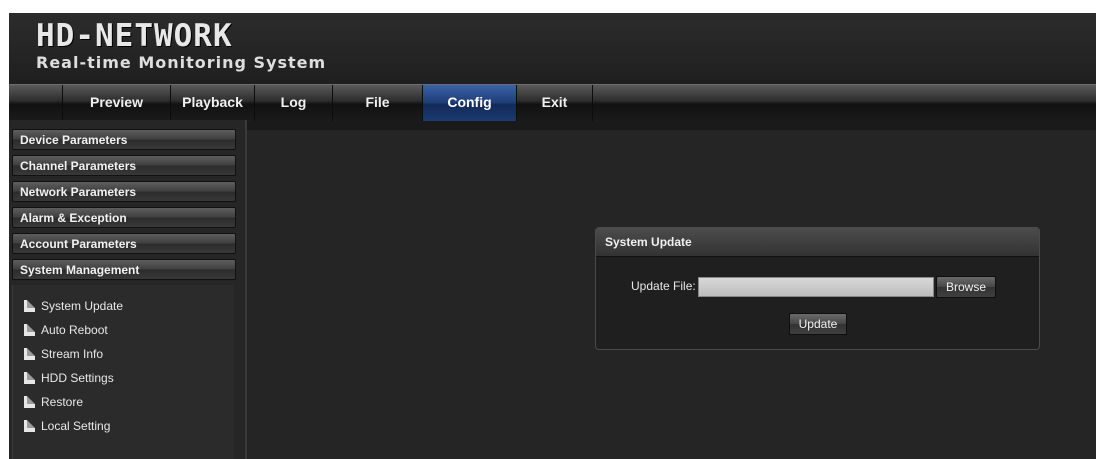 Image resolution: width=1096 pixels, height=459 pixels. What do you see at coordinates (124, 191) in the screenshot?
I see `sidebar-item-network-parameters: Network Parameters` at bounding box center [124, 191].